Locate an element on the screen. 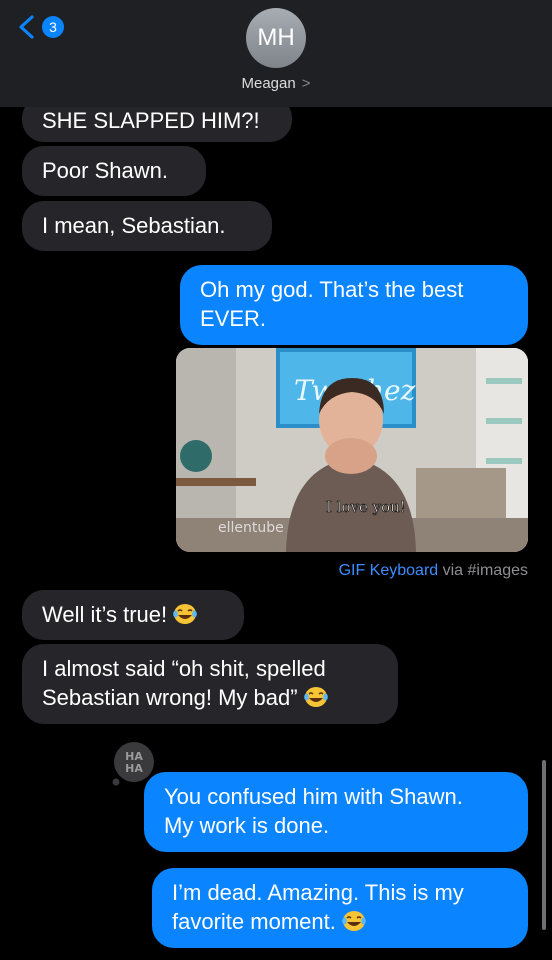  contact-avatar: MH is located at coordinates (276, 38).